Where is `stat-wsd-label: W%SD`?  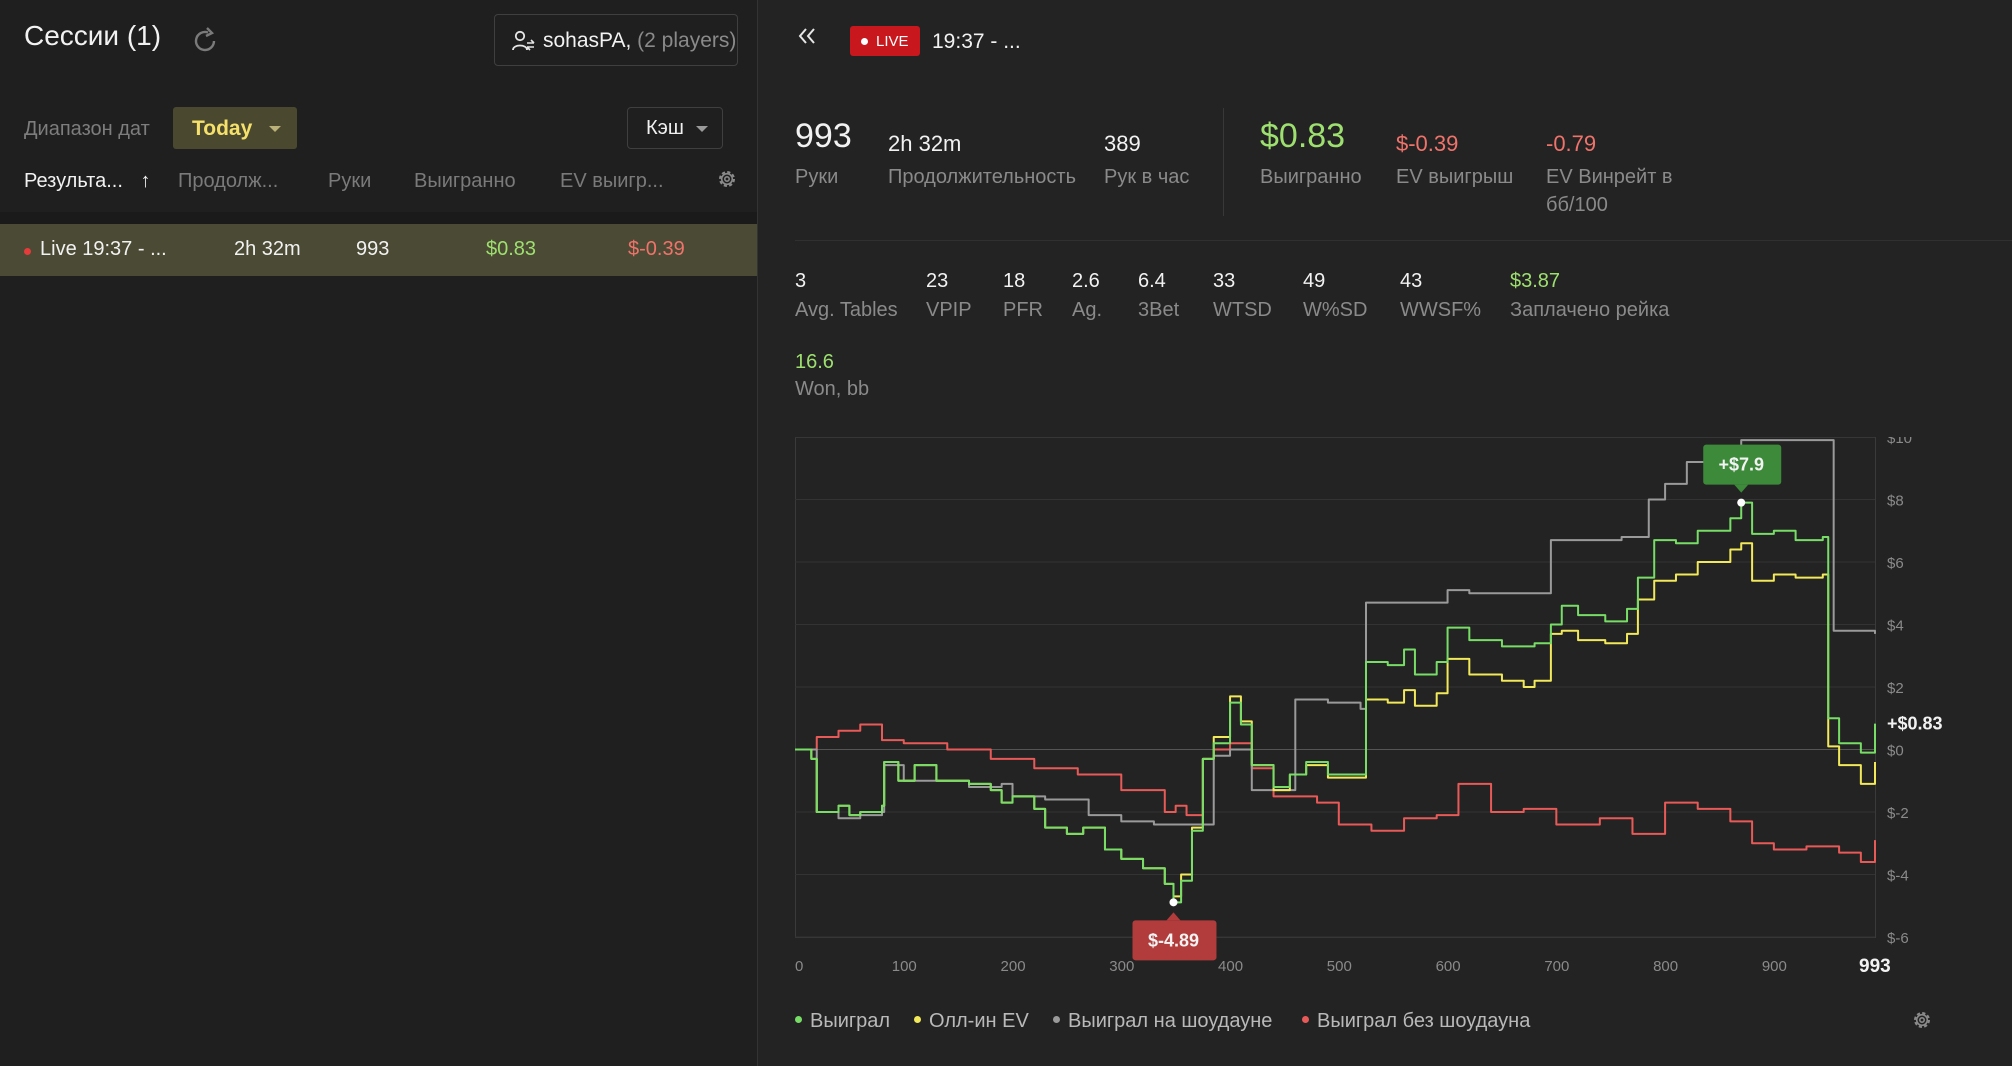
stat-wsd-label: W%SD is located at coordinates (1335, 310).